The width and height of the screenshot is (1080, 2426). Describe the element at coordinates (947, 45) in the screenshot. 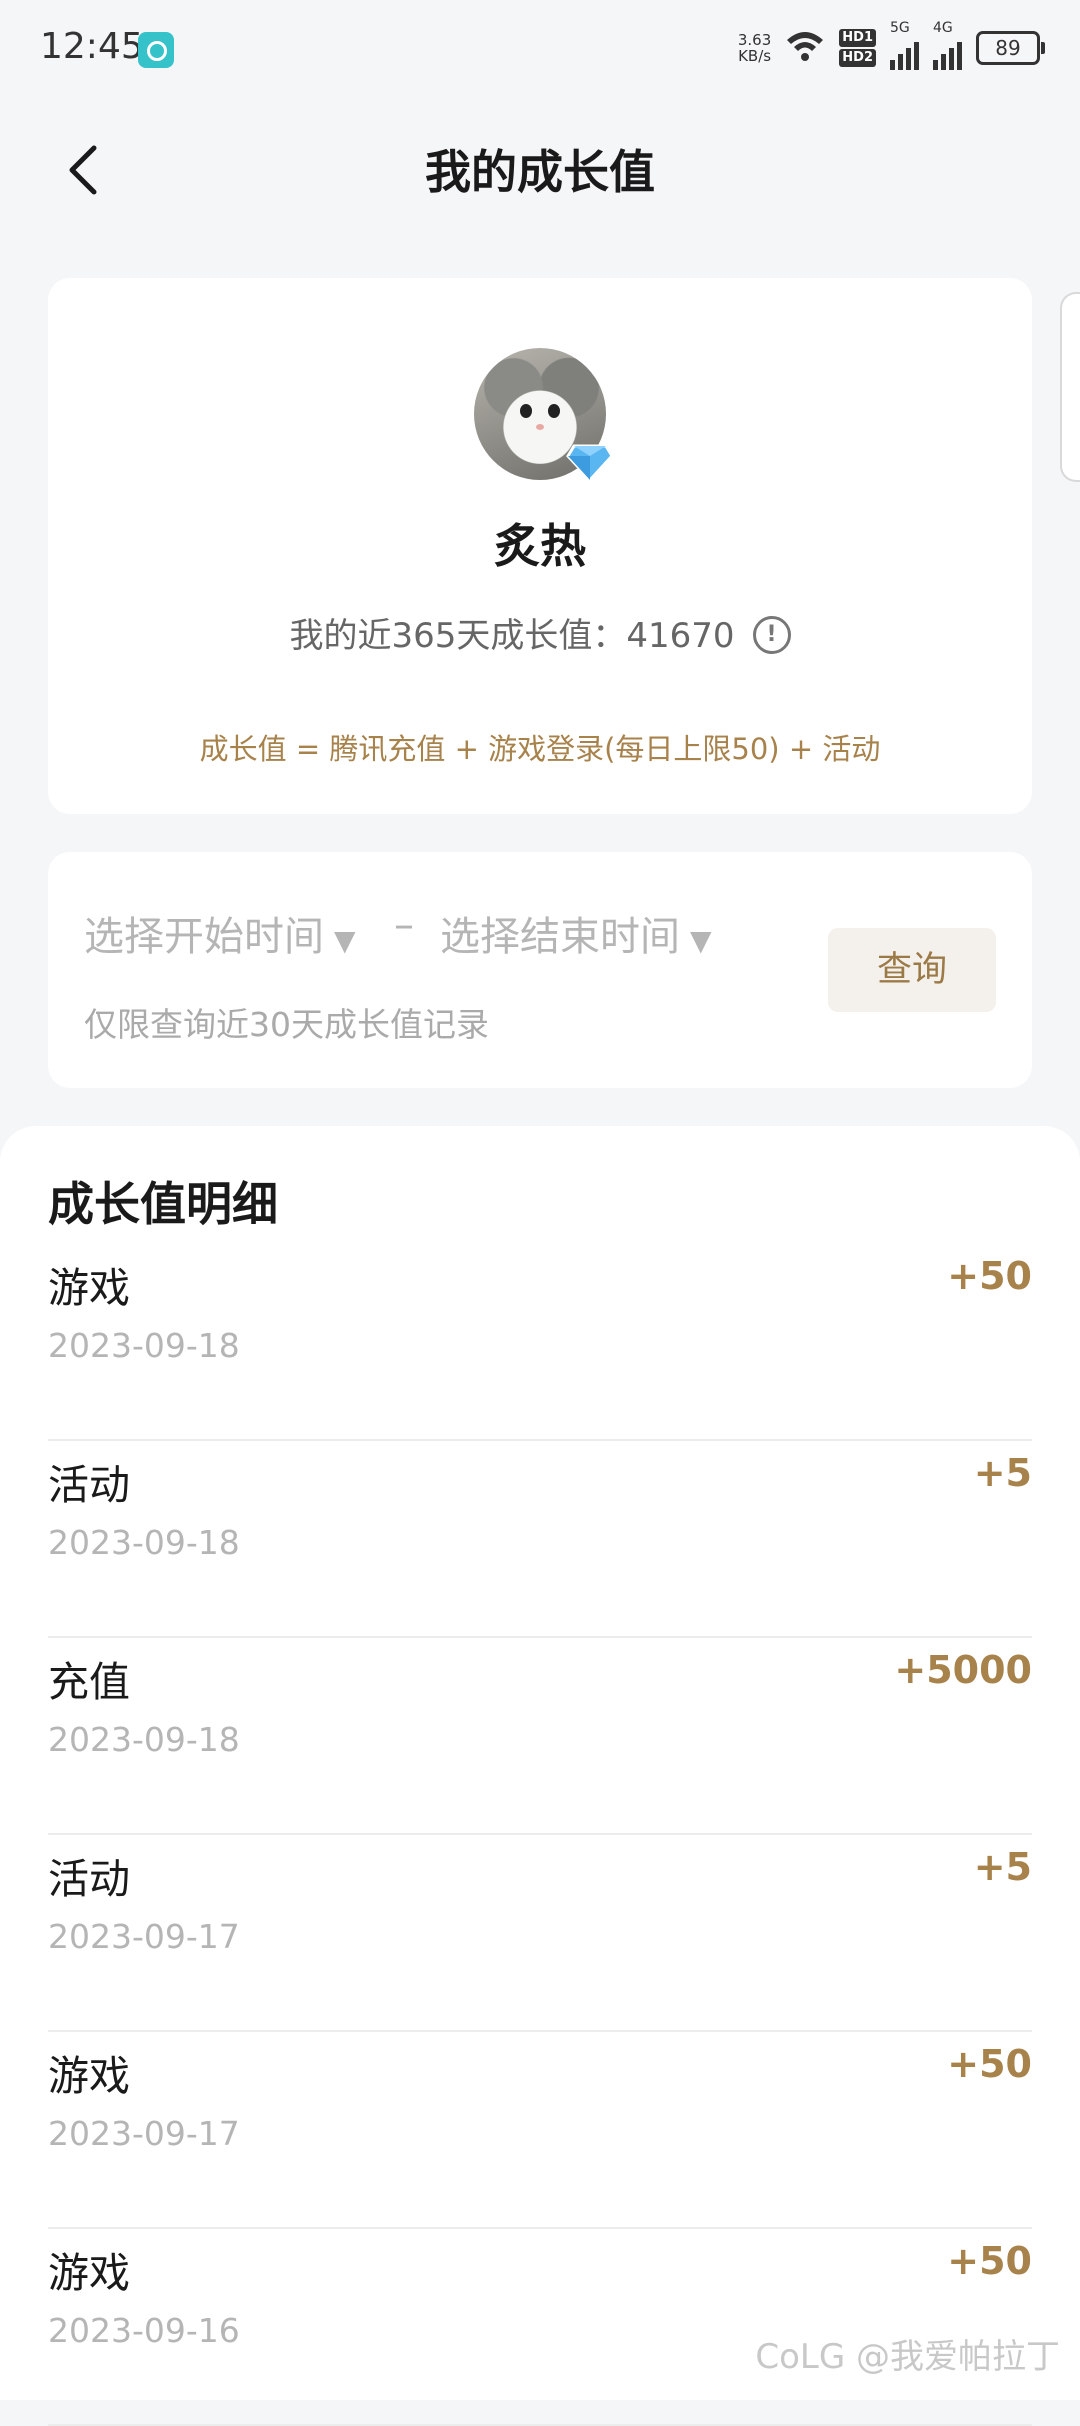

I see `signal-4g-icon: 4G` at that location.